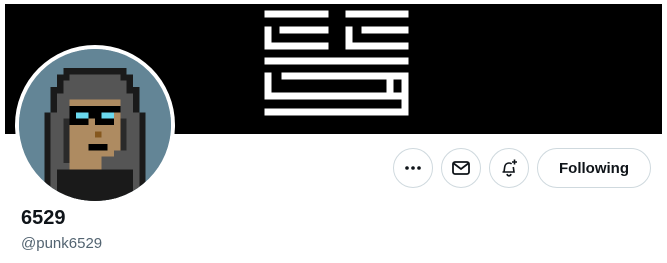 The height and width of the screenshot is (263, 667). I want to click on bell-plus-icon, so click(509, 168).